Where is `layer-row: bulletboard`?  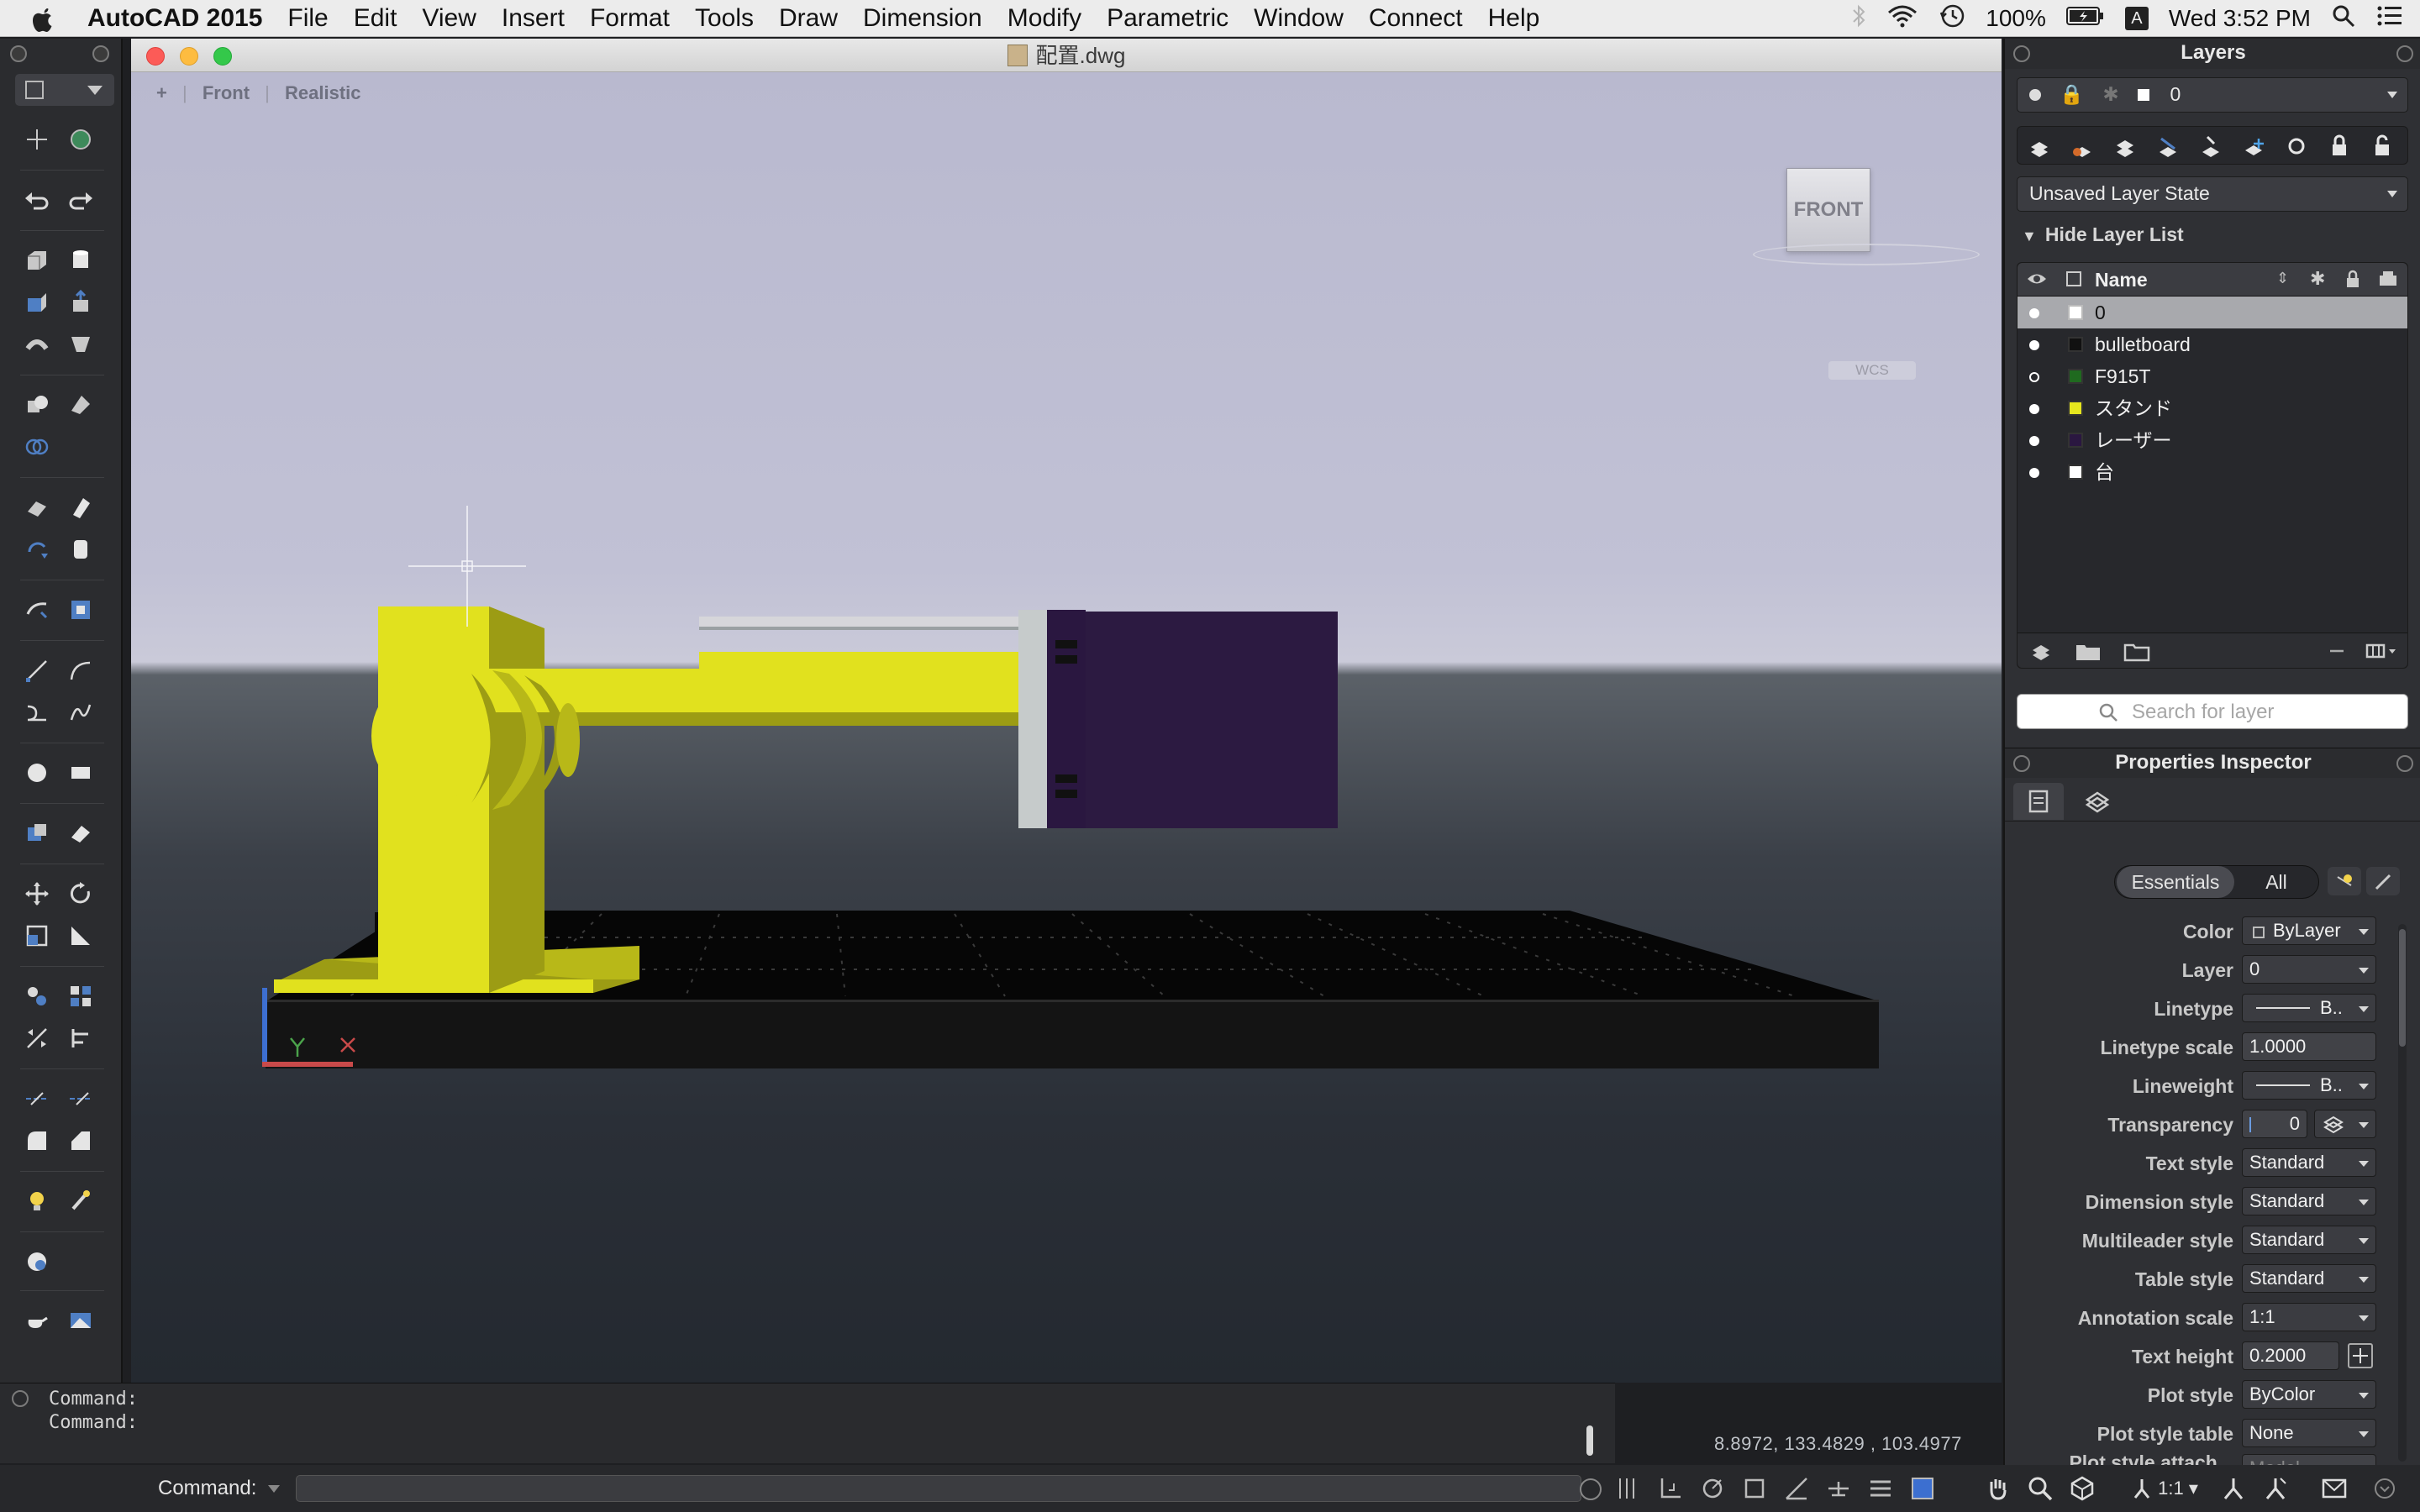 layer-row: bulletboard is located at coordinates (2212, 344).